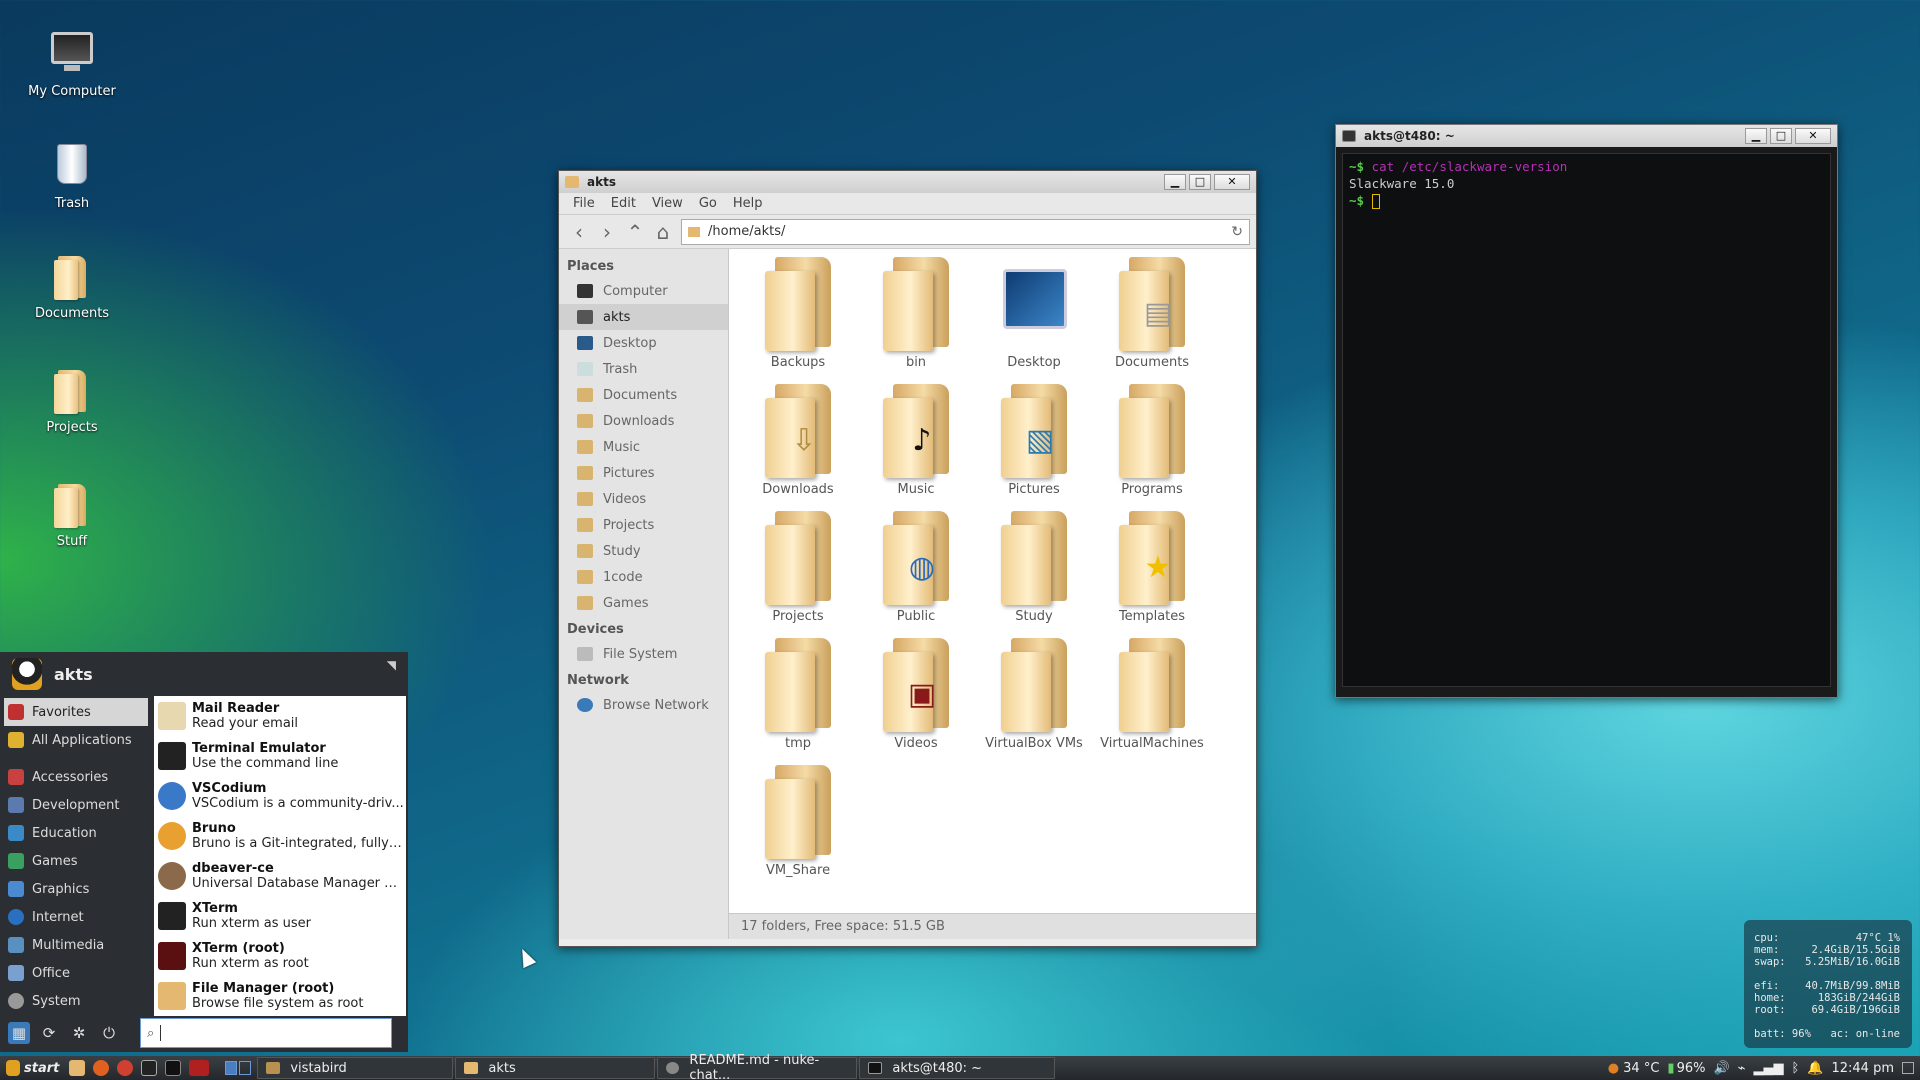 The image size is (1920, 1080). I want to click on folder-item-projects: Projects, so click(798, 574).